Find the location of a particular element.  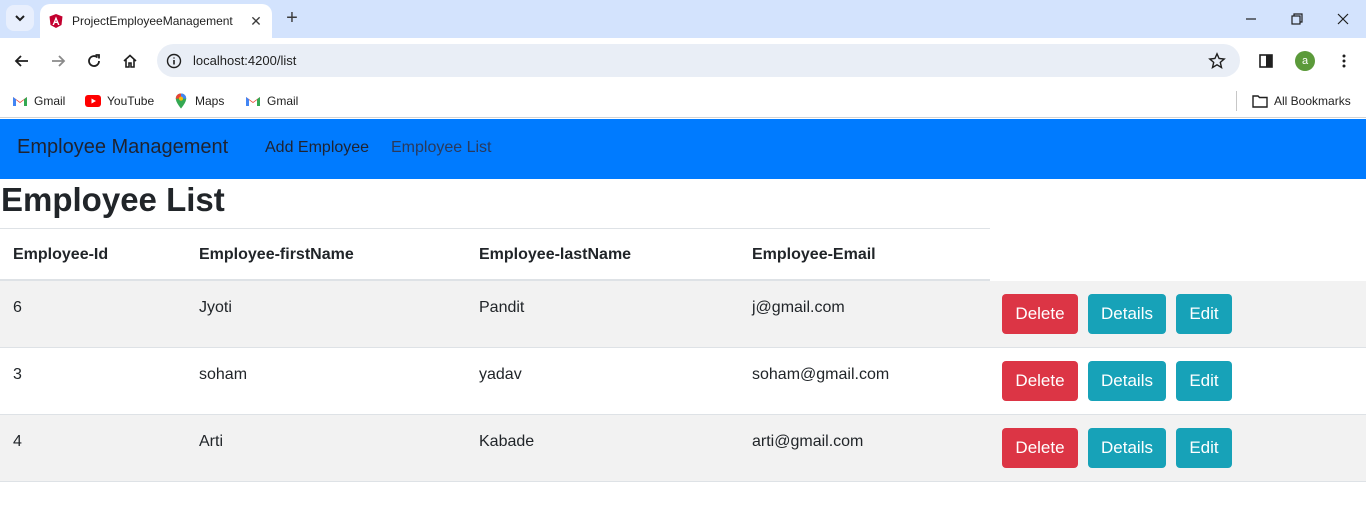

home-icon is located at coordinates (130, 61).